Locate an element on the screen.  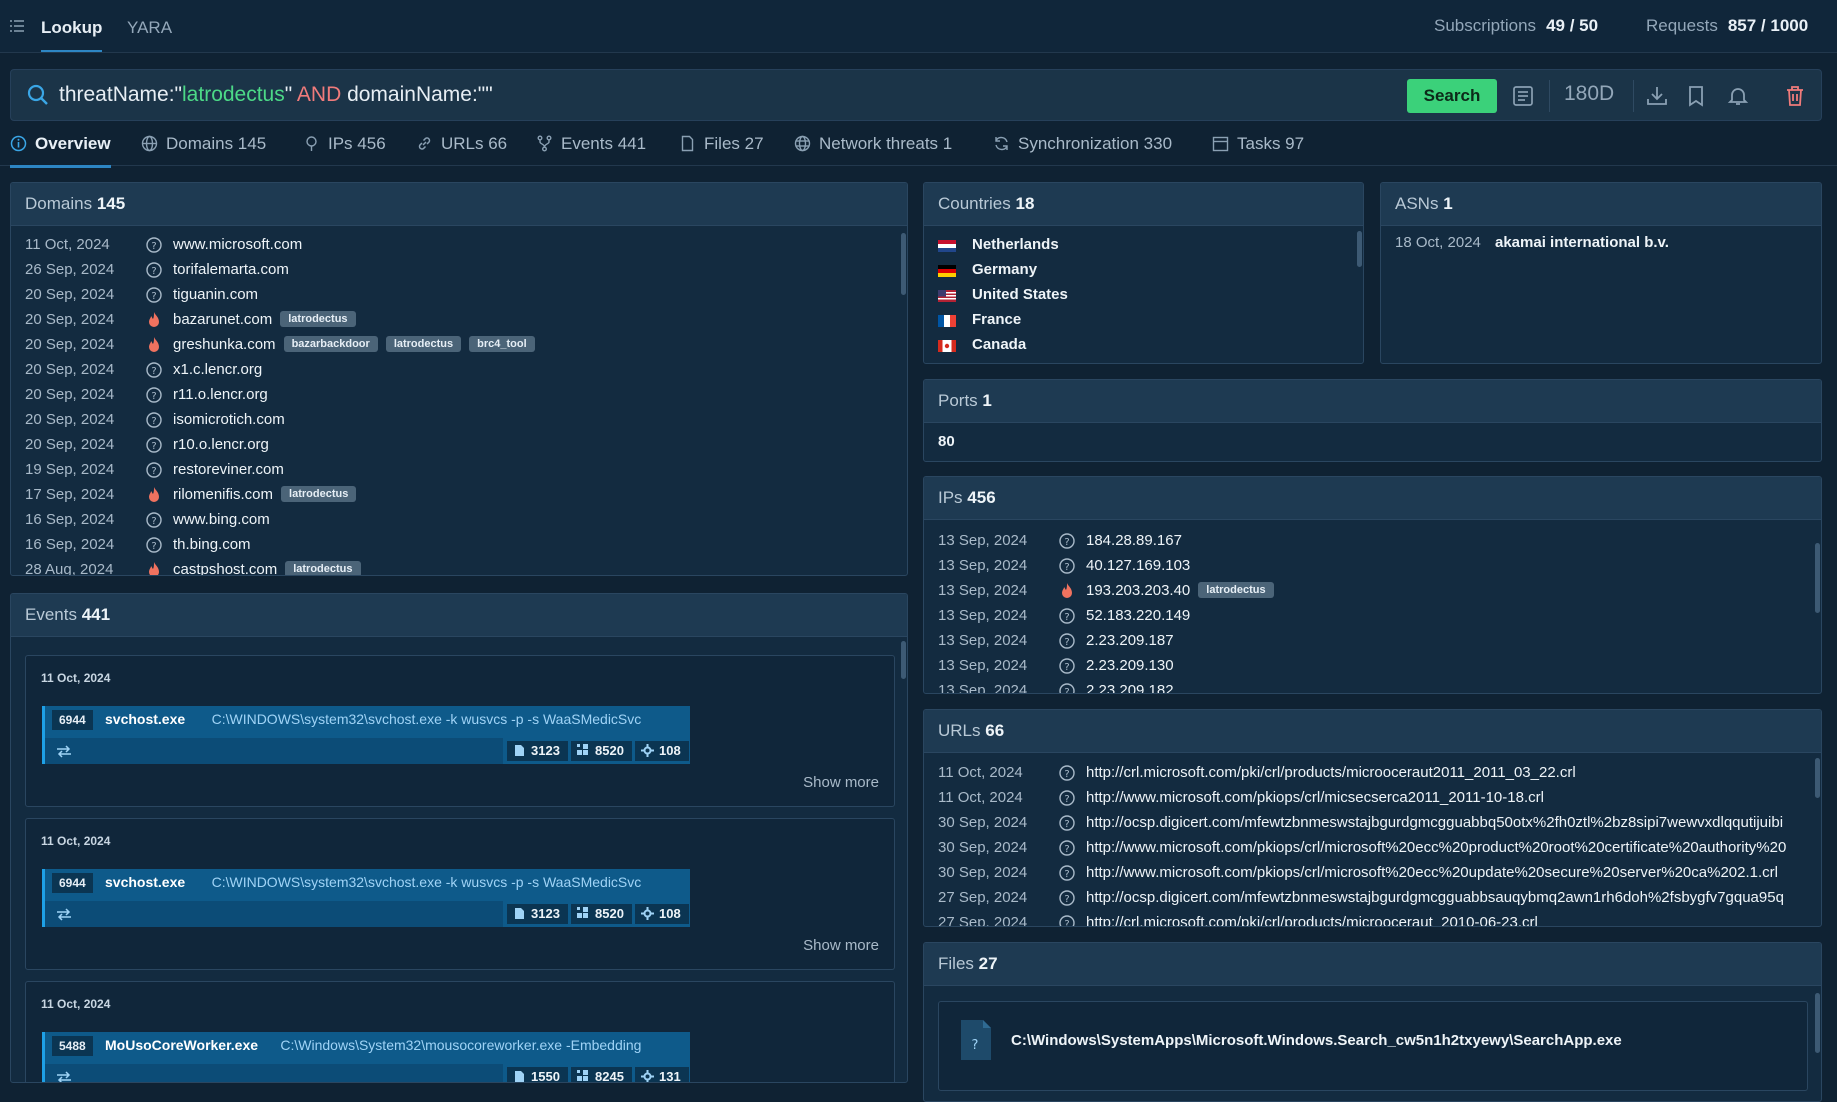
panel-count: 1 is located at coordinates (987, 400).